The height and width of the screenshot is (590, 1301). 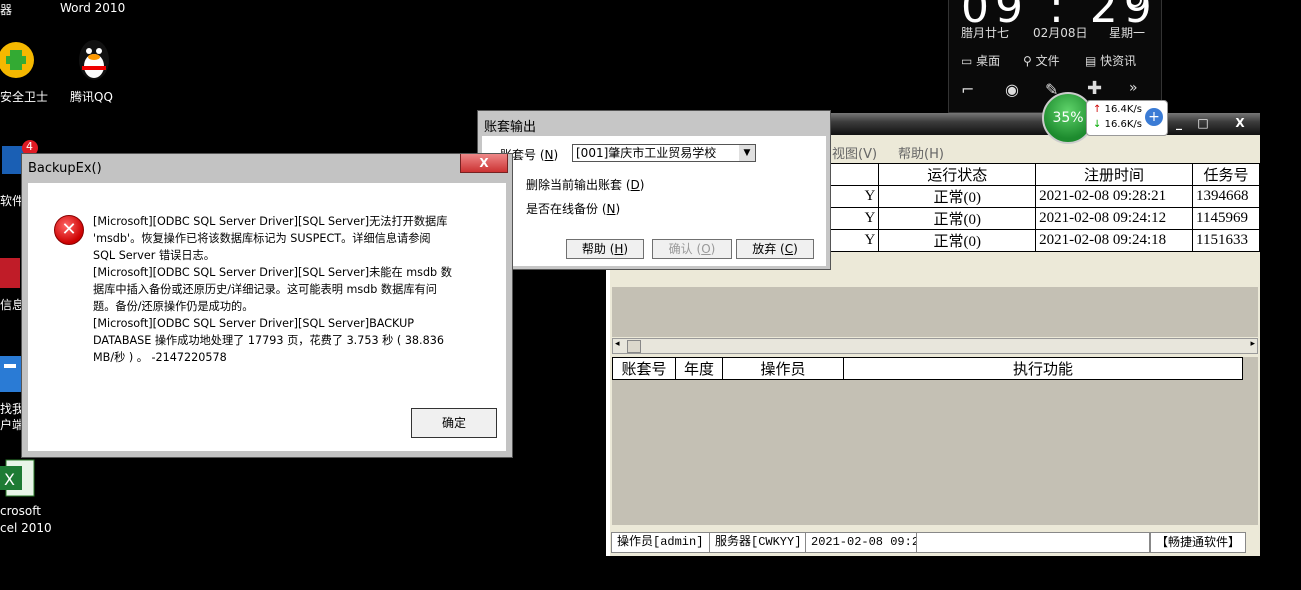 I want to click on up-arrow-icon: ↑, so click(x=1097, y=109).